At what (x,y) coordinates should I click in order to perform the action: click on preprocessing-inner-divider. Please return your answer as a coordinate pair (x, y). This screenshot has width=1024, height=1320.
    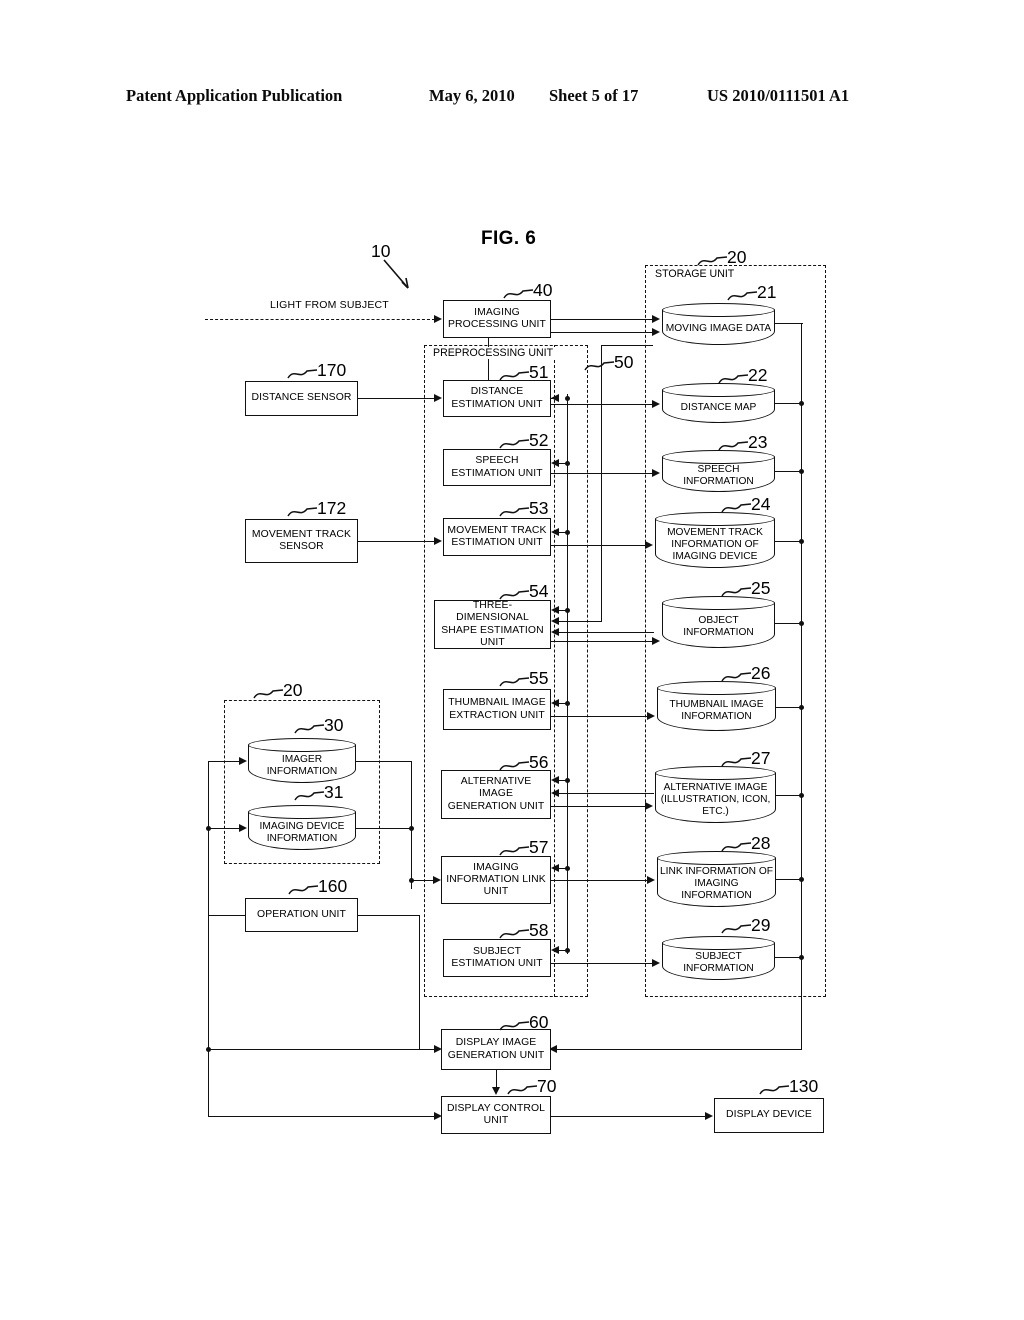
    Looking at the image, I should click on (554, 671).